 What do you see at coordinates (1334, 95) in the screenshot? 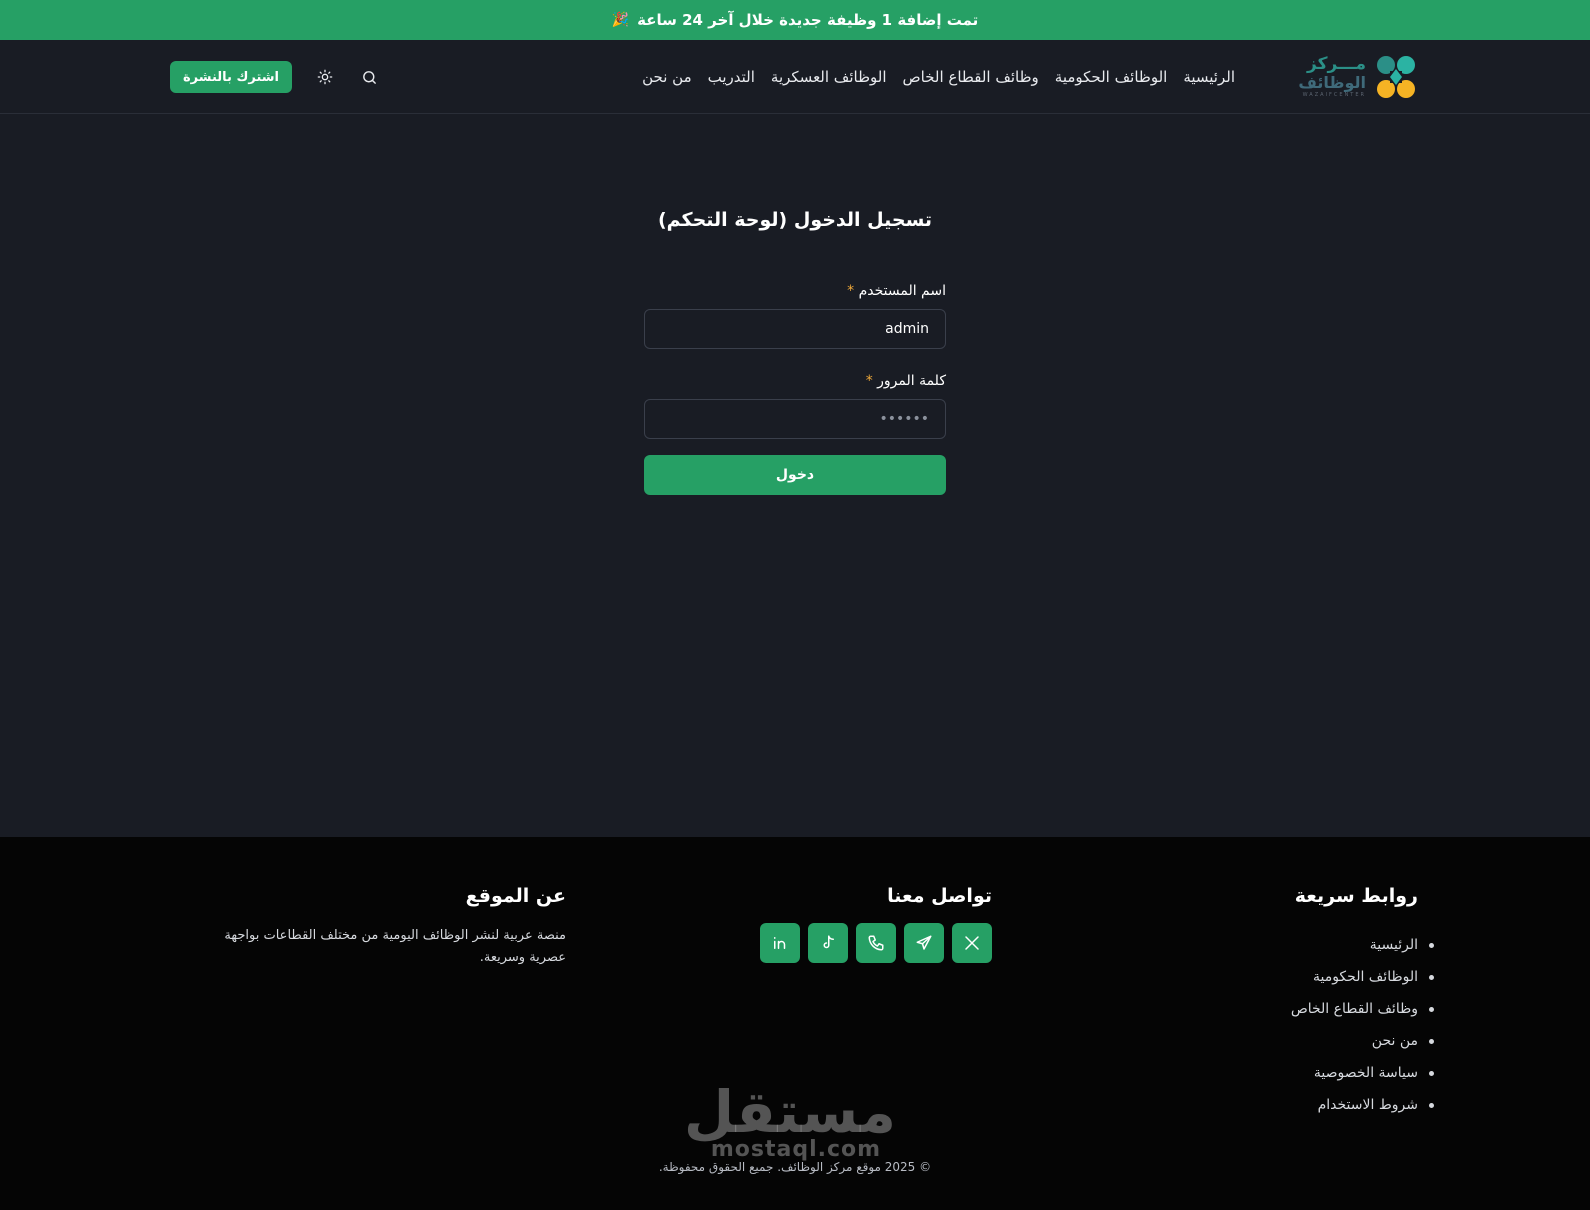
I see `logo-line-3: WAZAIFCENTER` at bounding box center [1334, 95].